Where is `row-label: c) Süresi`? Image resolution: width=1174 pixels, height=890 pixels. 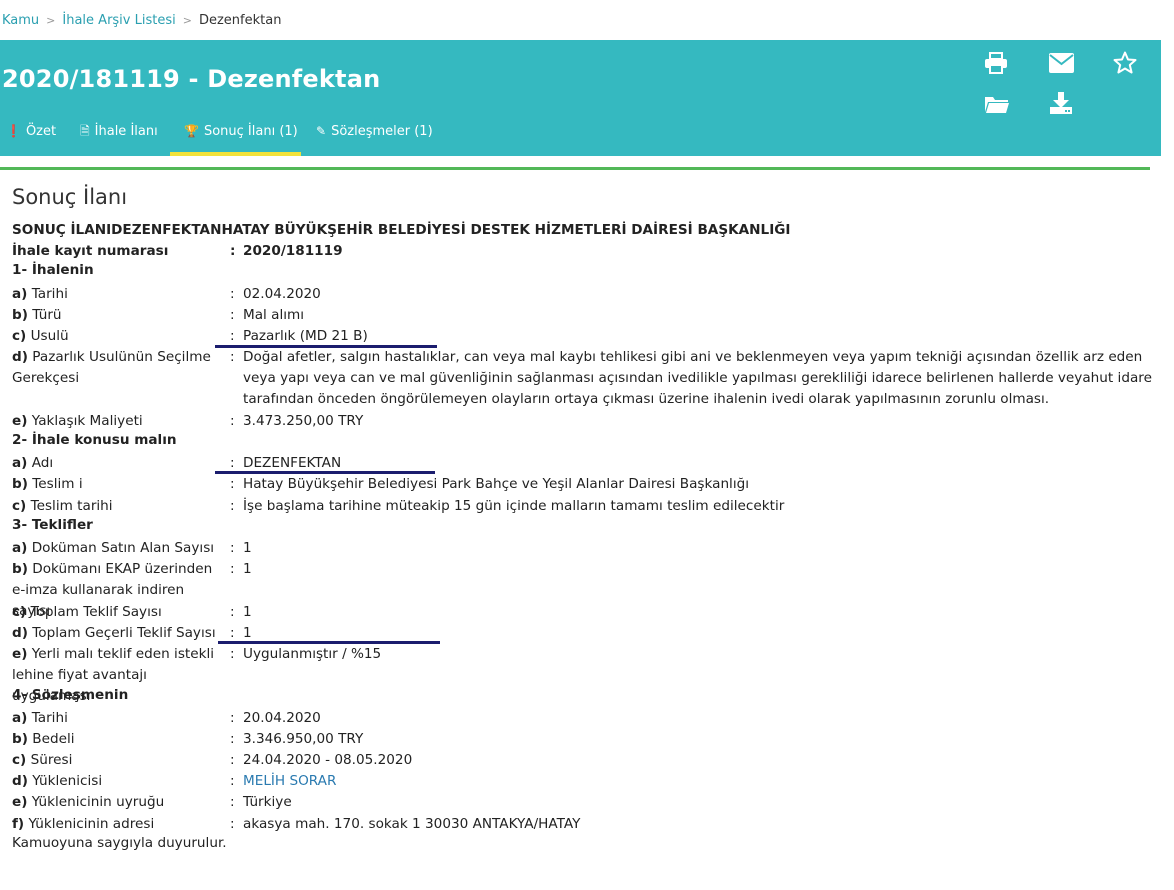 row-label: c) Süresi is located at coordinates (42, 760).